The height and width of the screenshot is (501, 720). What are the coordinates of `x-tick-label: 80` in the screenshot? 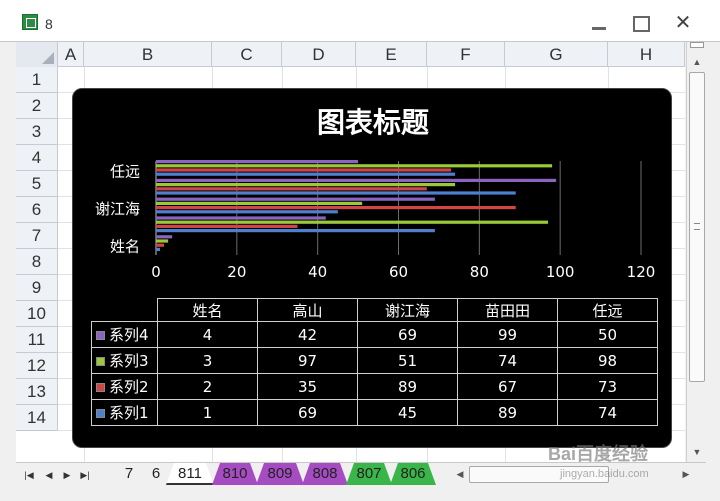 It's located at (479, 272).